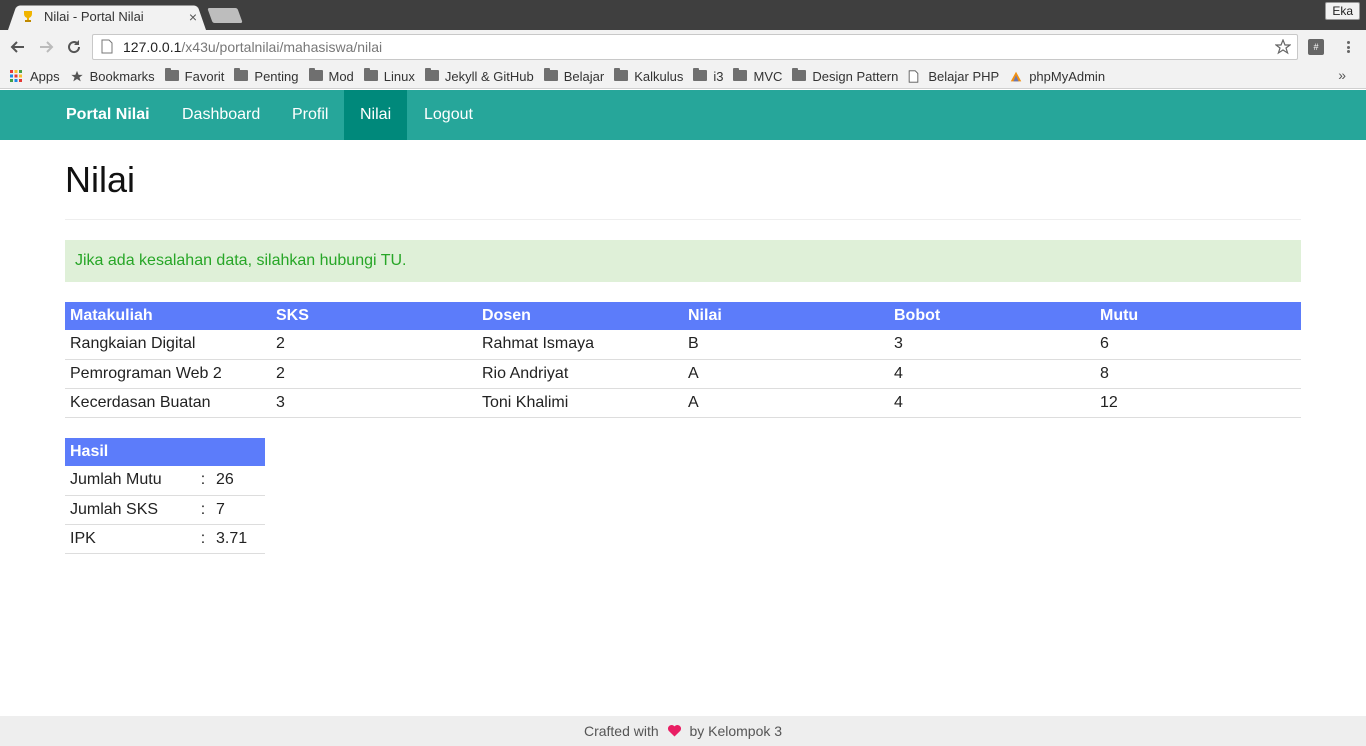 The height and width of the screenshot is (746, 1366). Describe the element at coordinates (266, 76) in the screenshot. I see `bookmark-penting: Penting` at that location.